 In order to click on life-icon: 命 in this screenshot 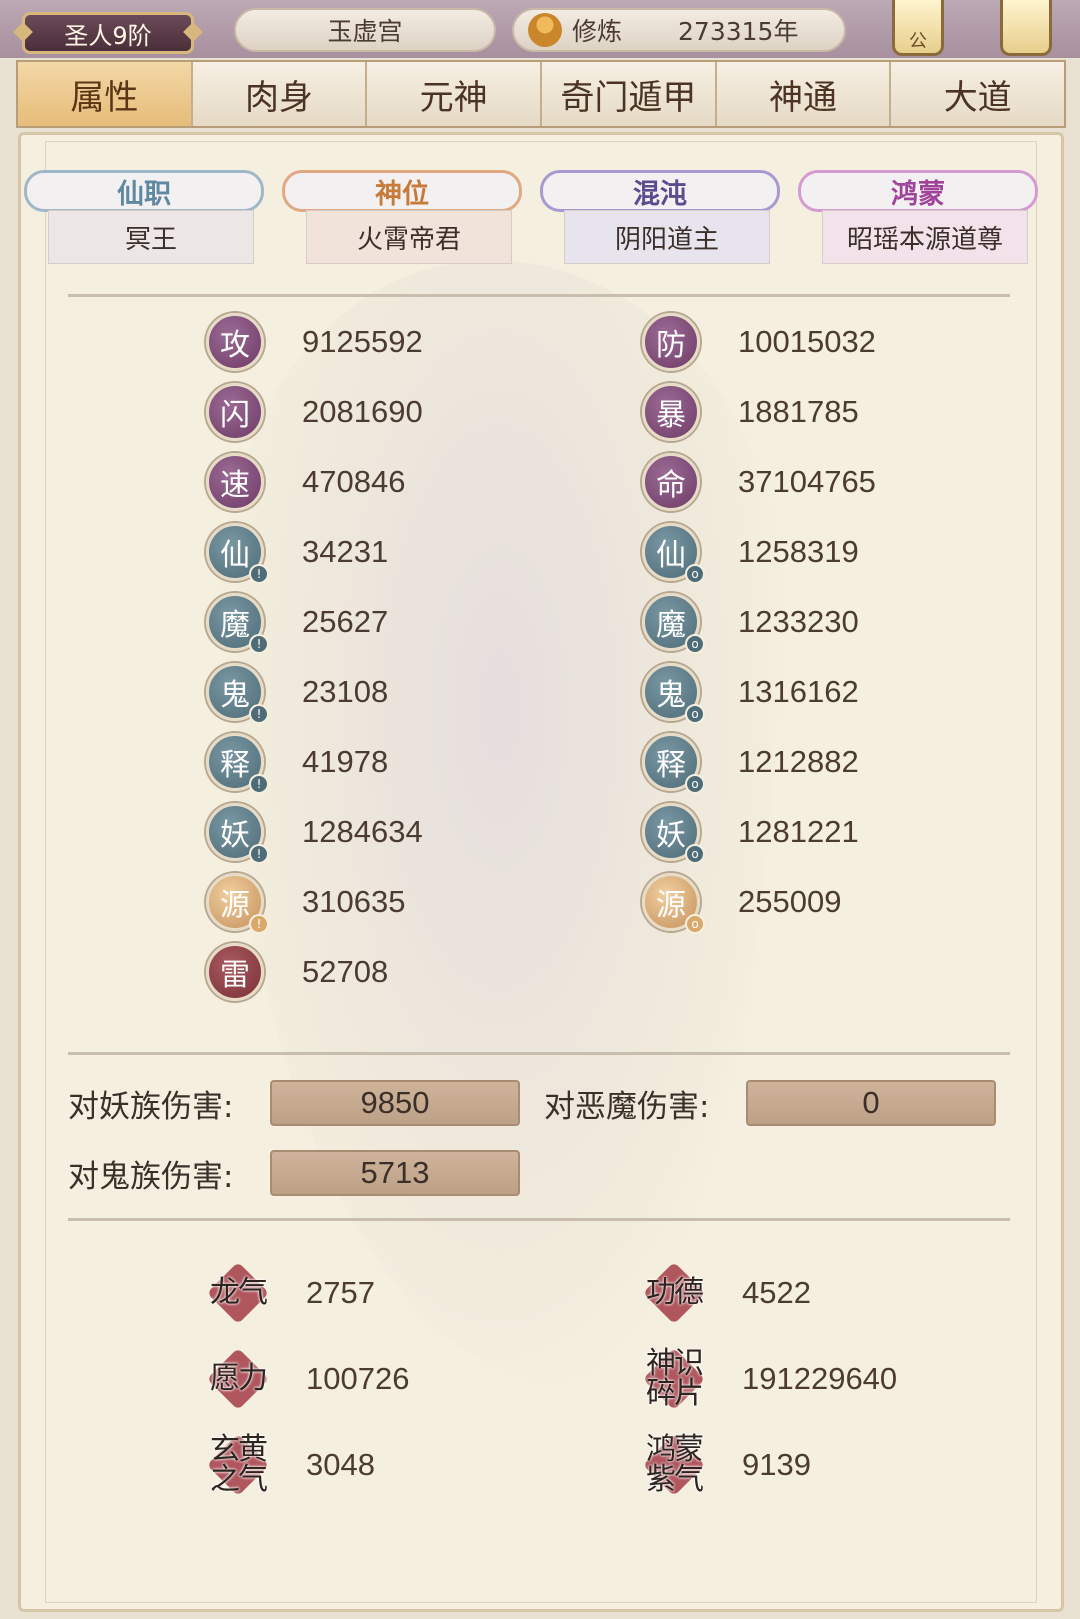, I will do `click(671, 482)`.